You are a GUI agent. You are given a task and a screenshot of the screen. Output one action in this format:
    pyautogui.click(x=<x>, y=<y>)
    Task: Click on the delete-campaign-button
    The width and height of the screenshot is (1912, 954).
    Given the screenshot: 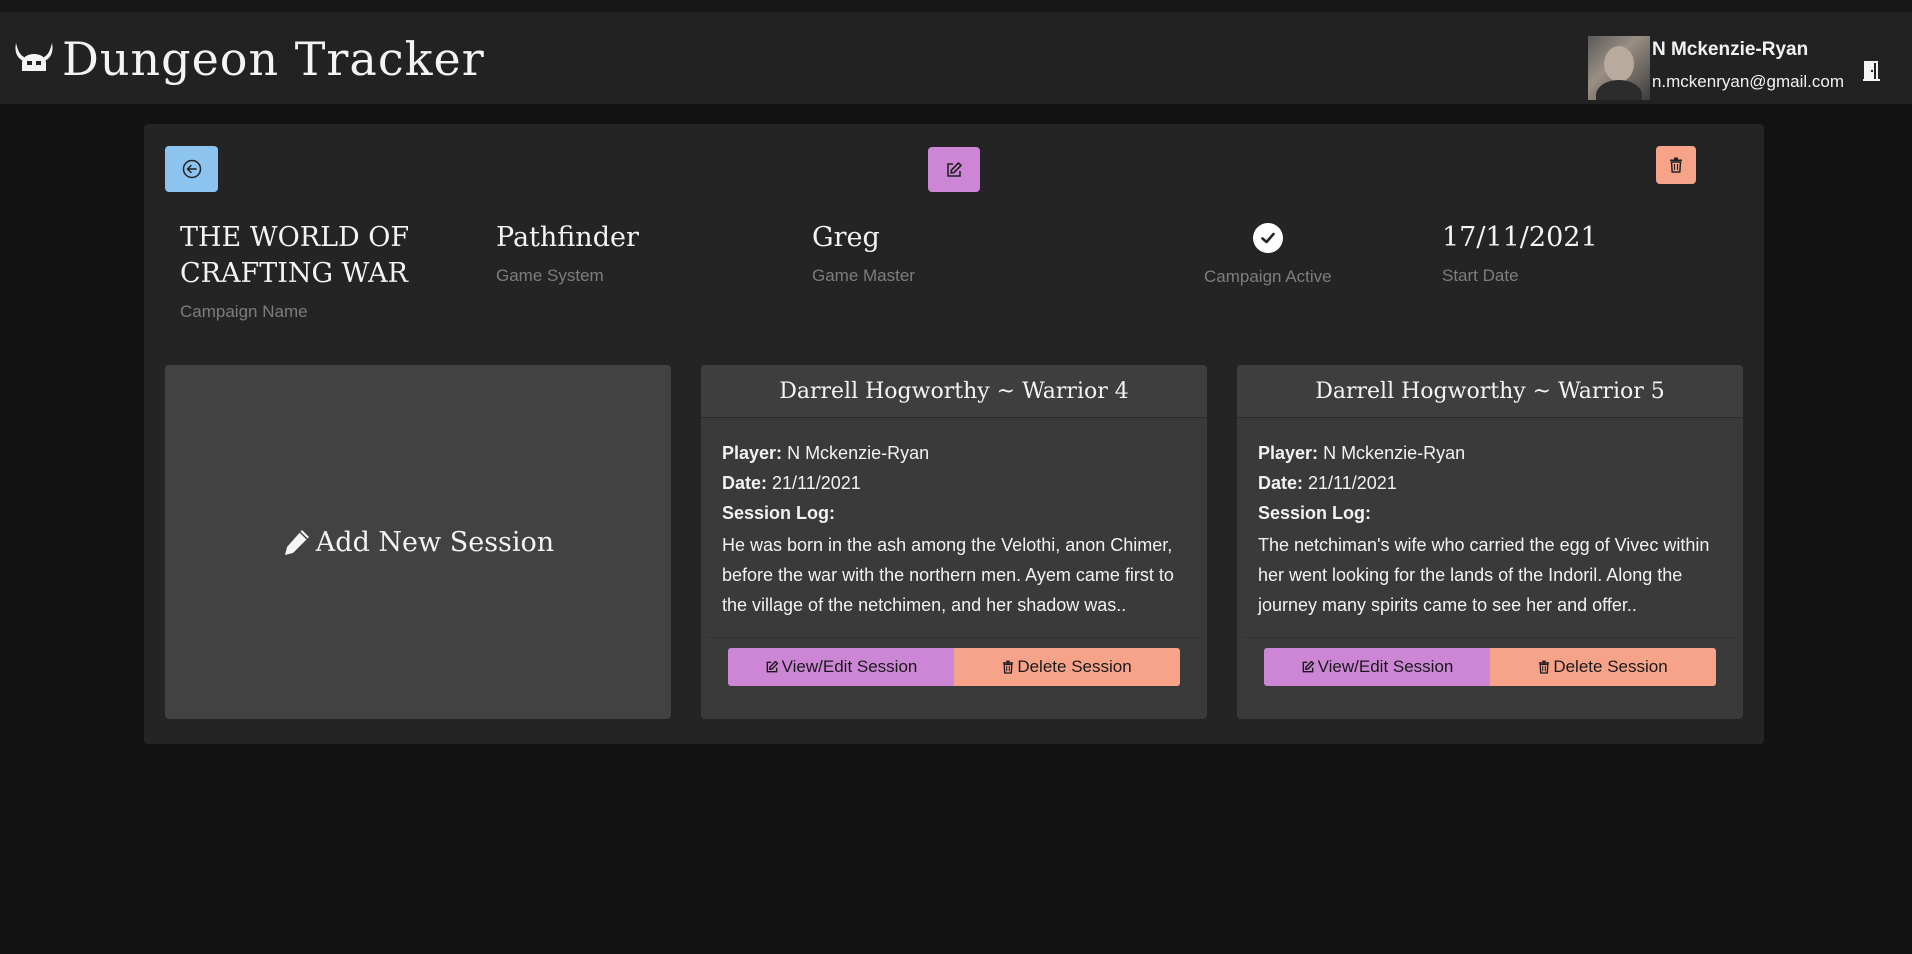 What is the action you would take?
    pyautogui.click(x=1676, y=165)
    